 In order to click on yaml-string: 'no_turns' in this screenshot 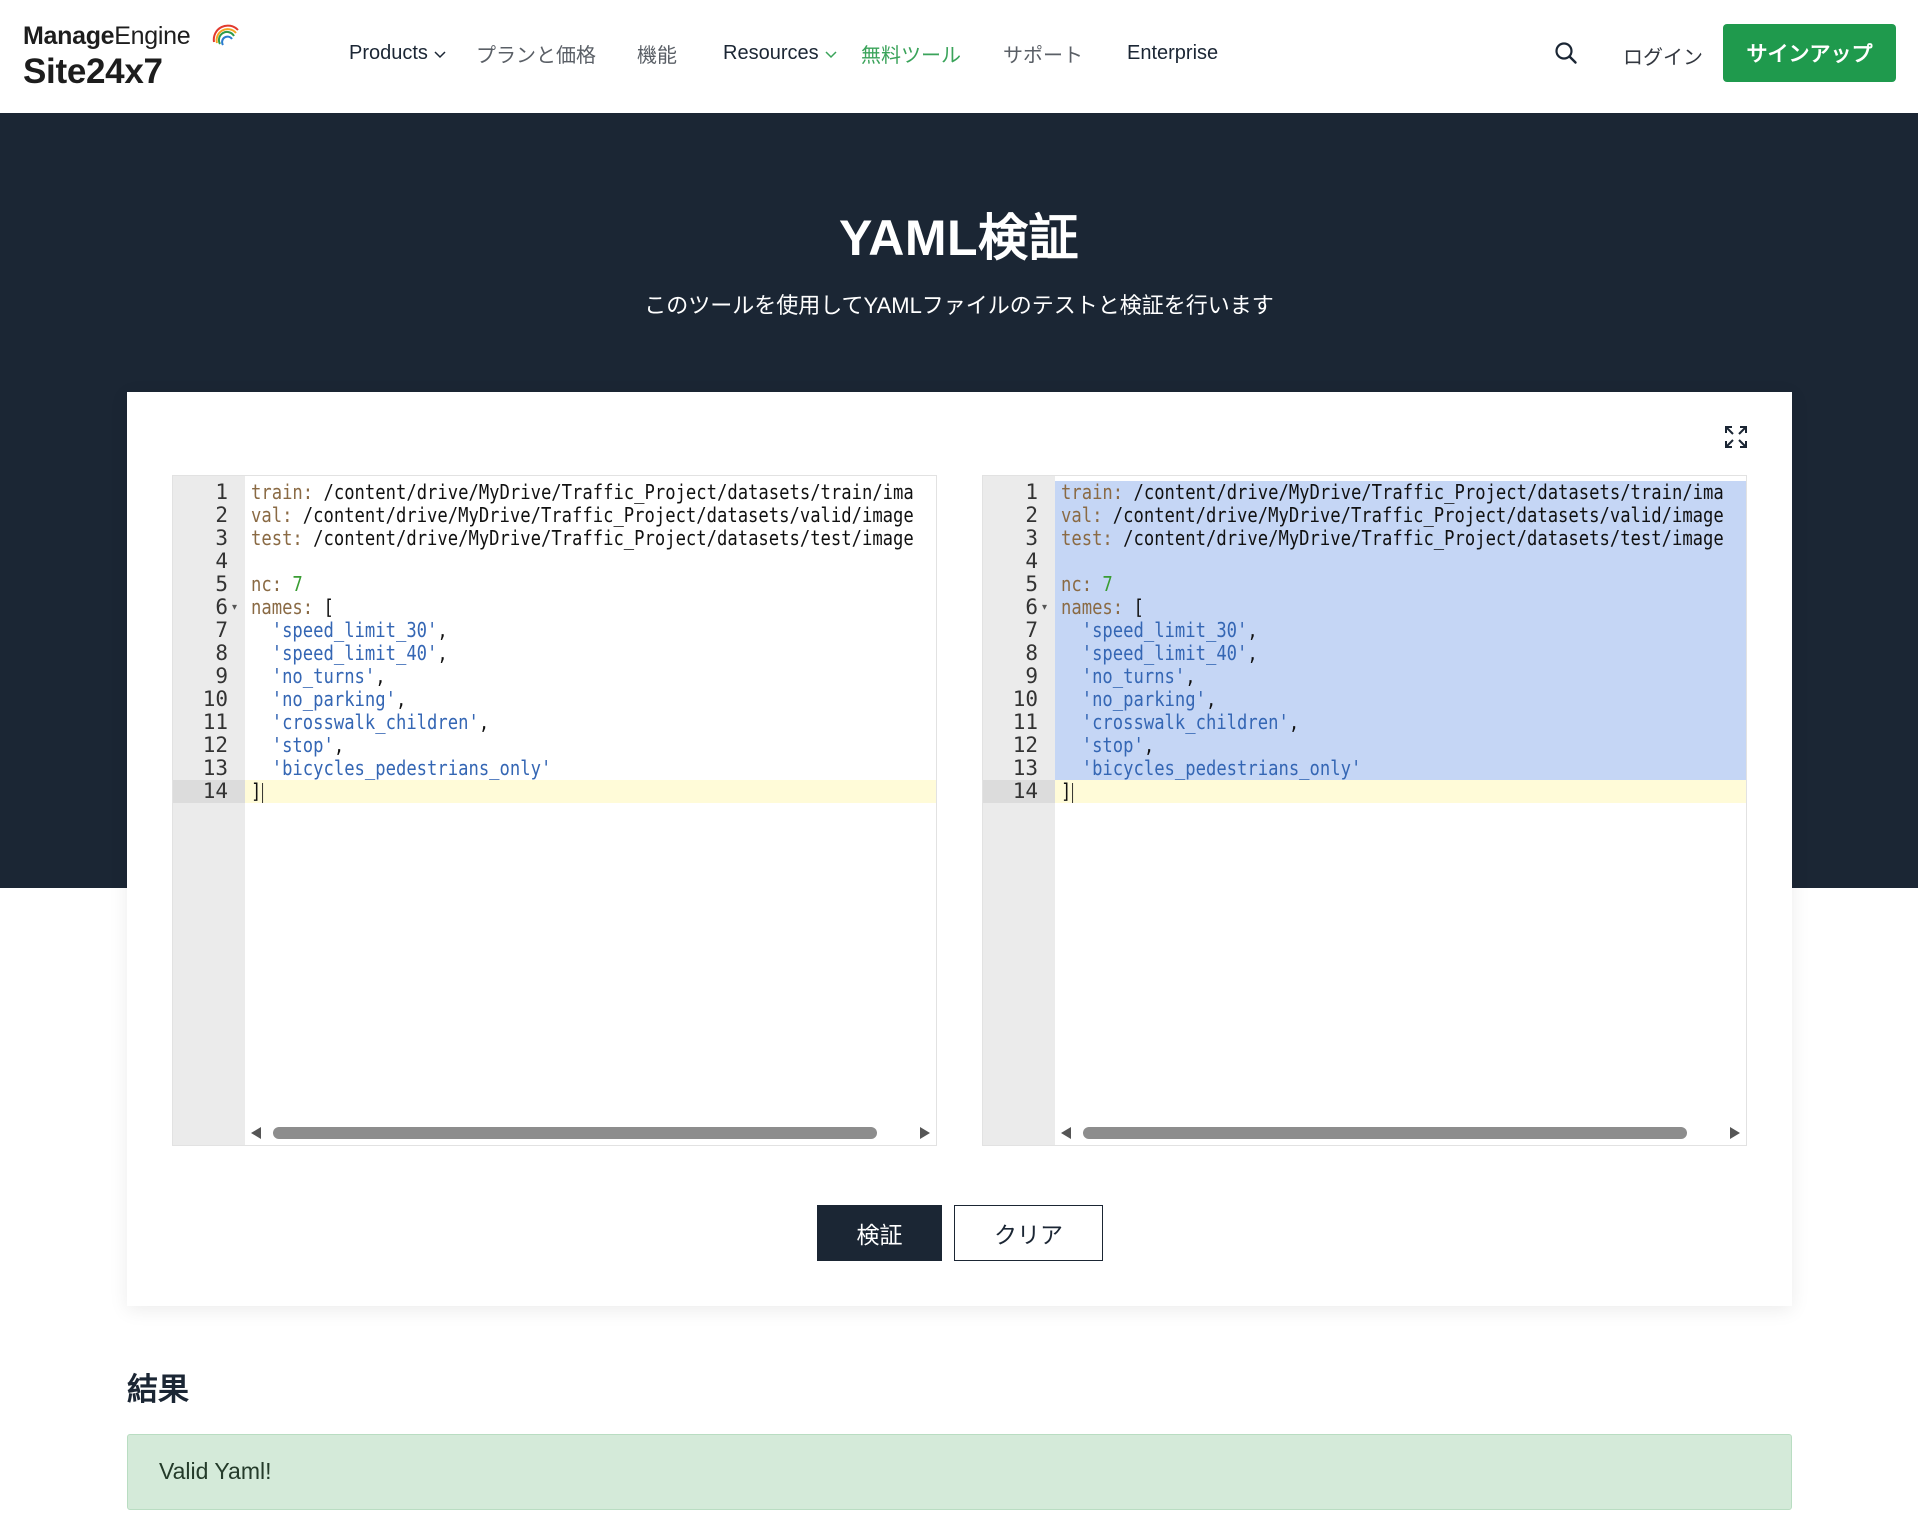, I will do `click(313, 676)`.